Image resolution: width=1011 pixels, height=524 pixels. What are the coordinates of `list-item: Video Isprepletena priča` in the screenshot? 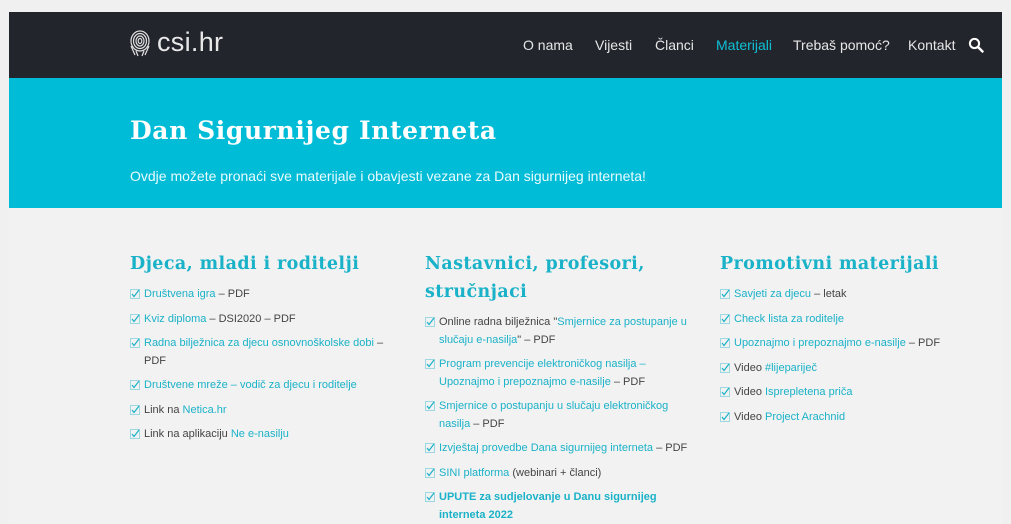 It's located at (856, 393).